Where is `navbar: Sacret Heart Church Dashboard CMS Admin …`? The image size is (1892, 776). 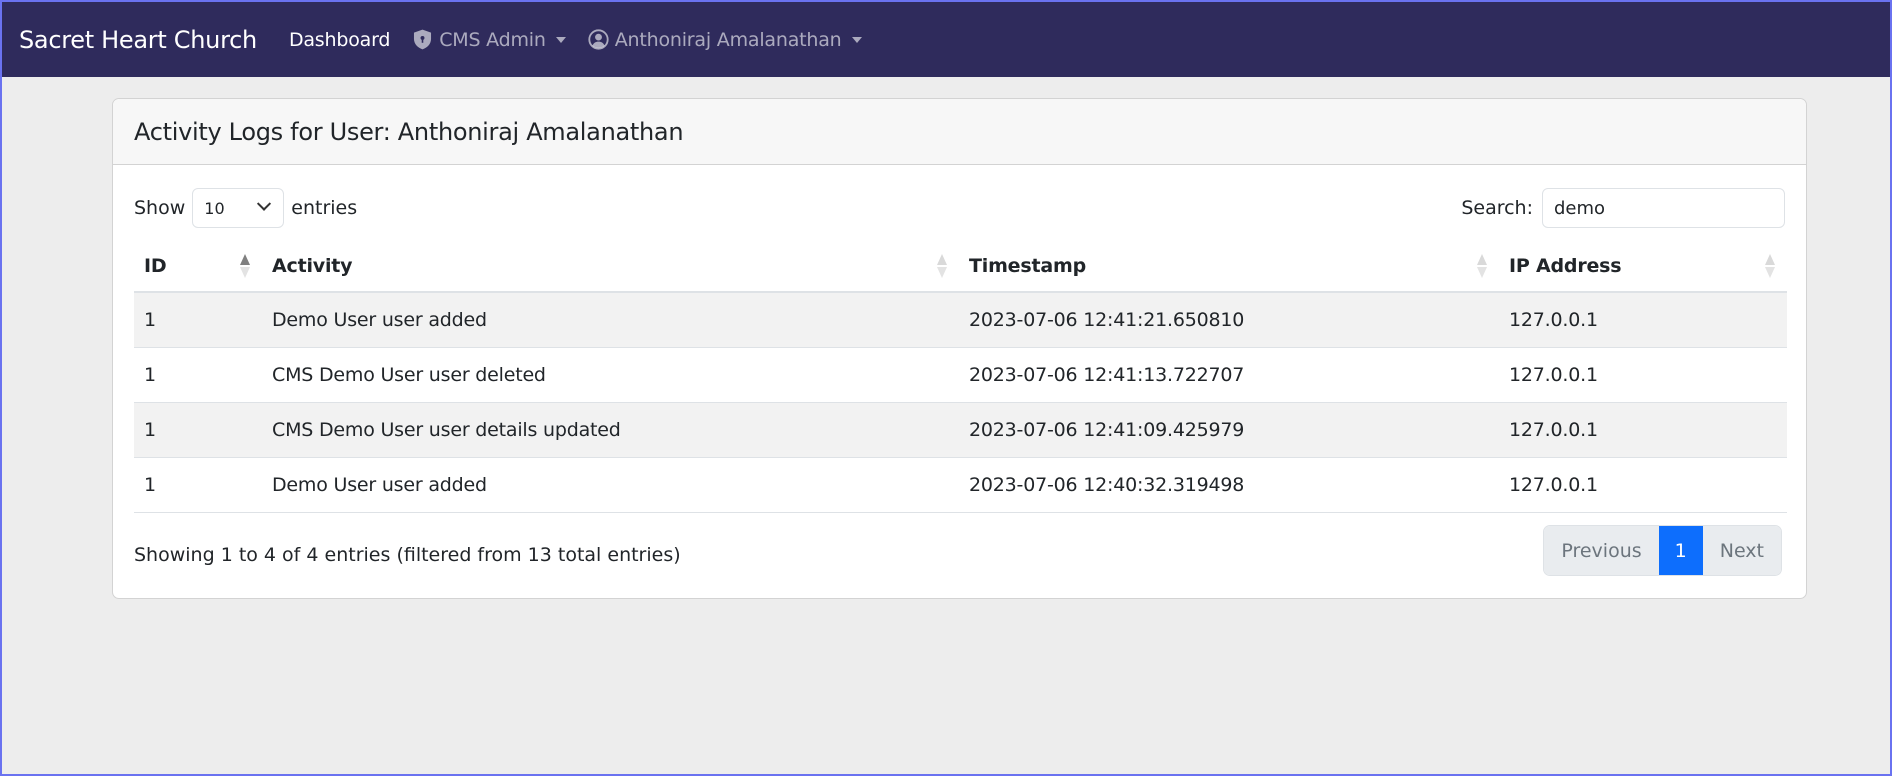
navbar: Sacret Heart Church Dashboard CMS Admin … is located at coordinates (946, 39).